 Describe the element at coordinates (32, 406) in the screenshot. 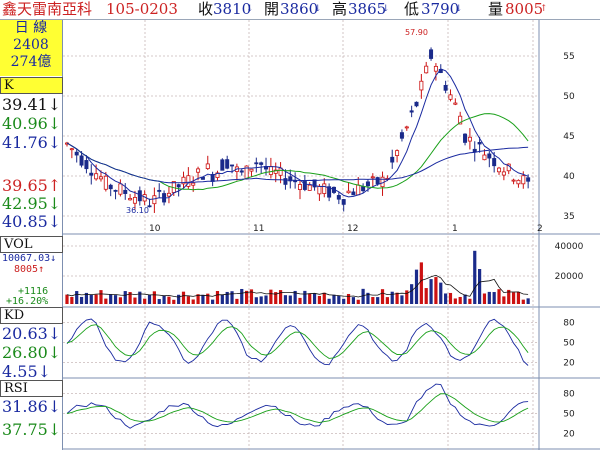

I see `rsi-value-0: 31.86↓` at that location.